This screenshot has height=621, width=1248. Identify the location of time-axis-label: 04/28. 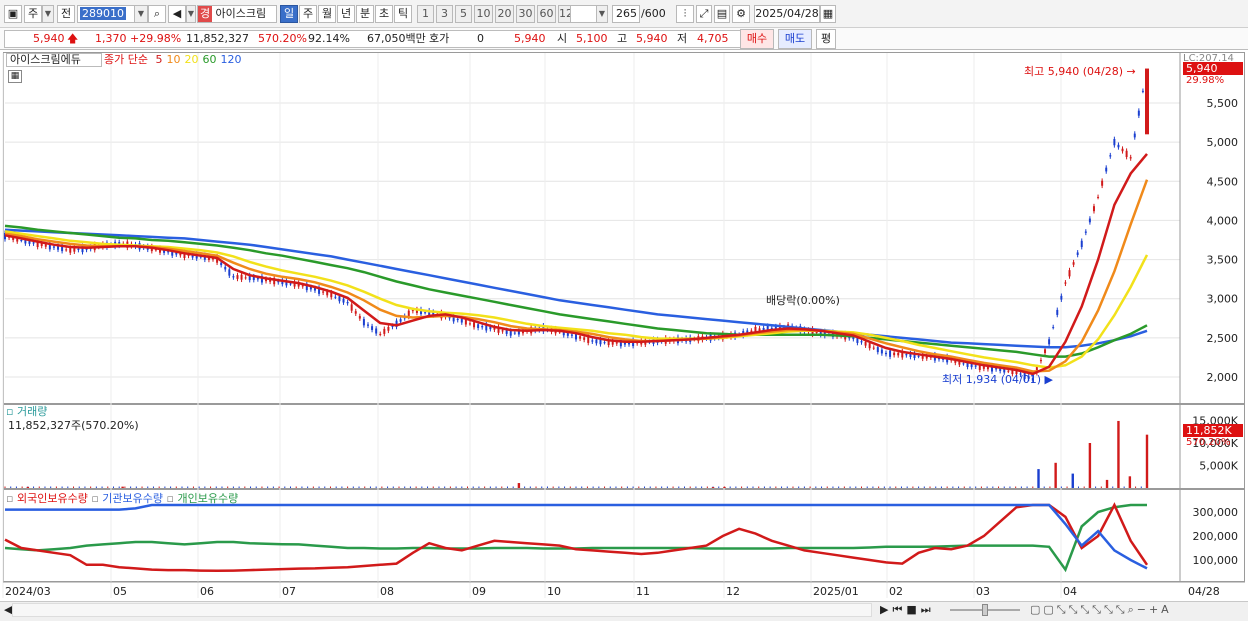
(1204, 591).